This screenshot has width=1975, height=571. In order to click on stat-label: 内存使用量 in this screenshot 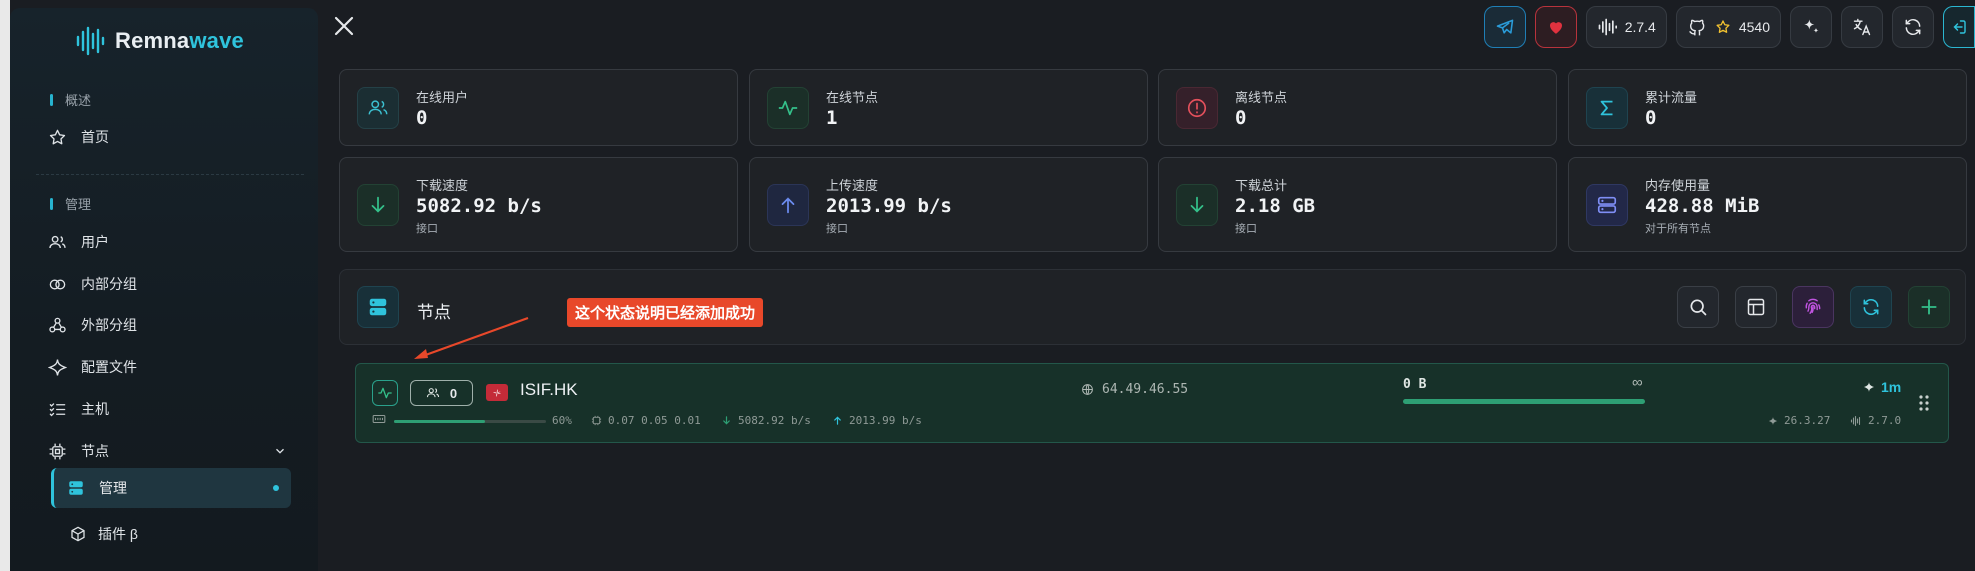, I will do `click(1678, 185)`.